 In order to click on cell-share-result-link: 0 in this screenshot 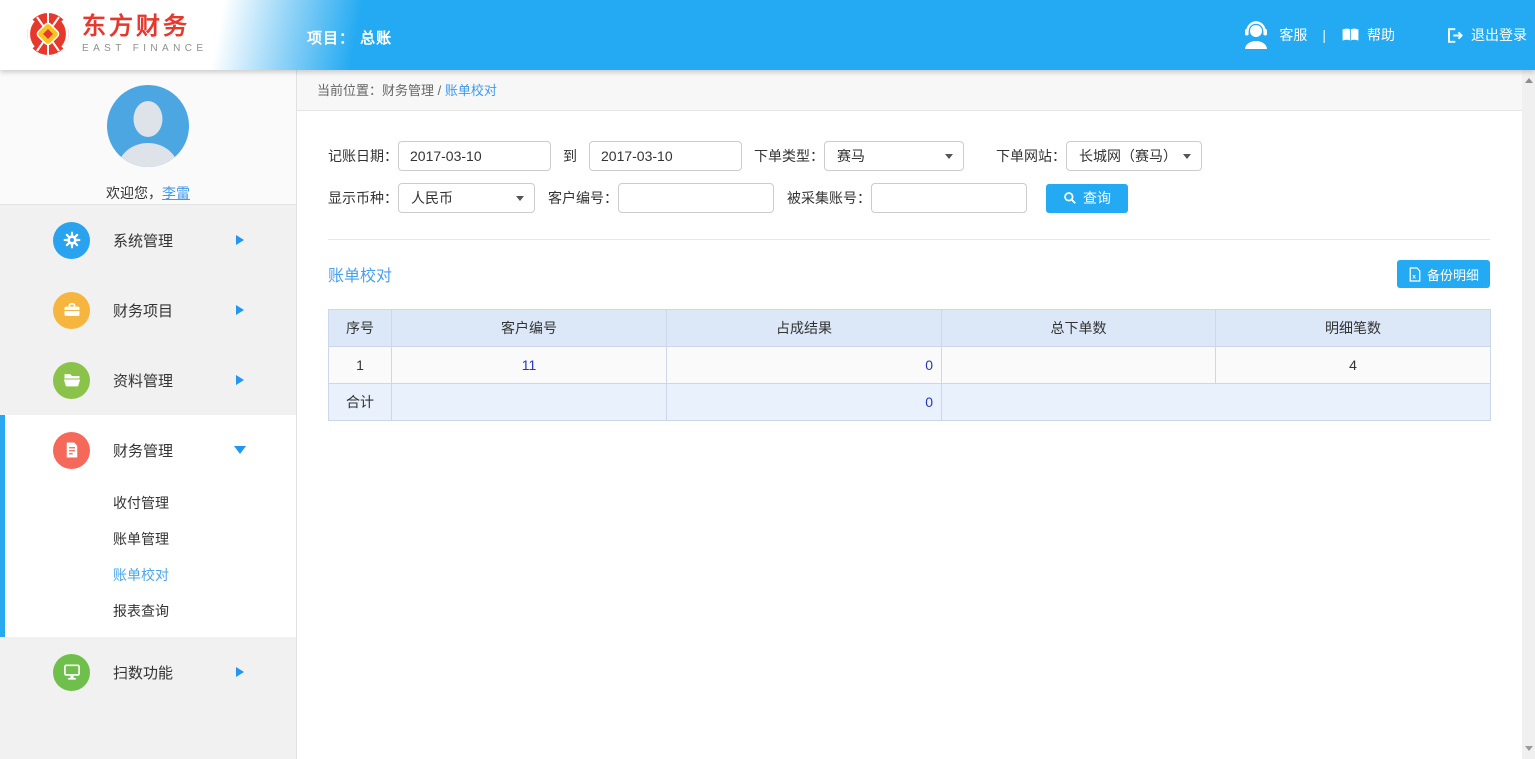, I will do `click(804, 365)`.